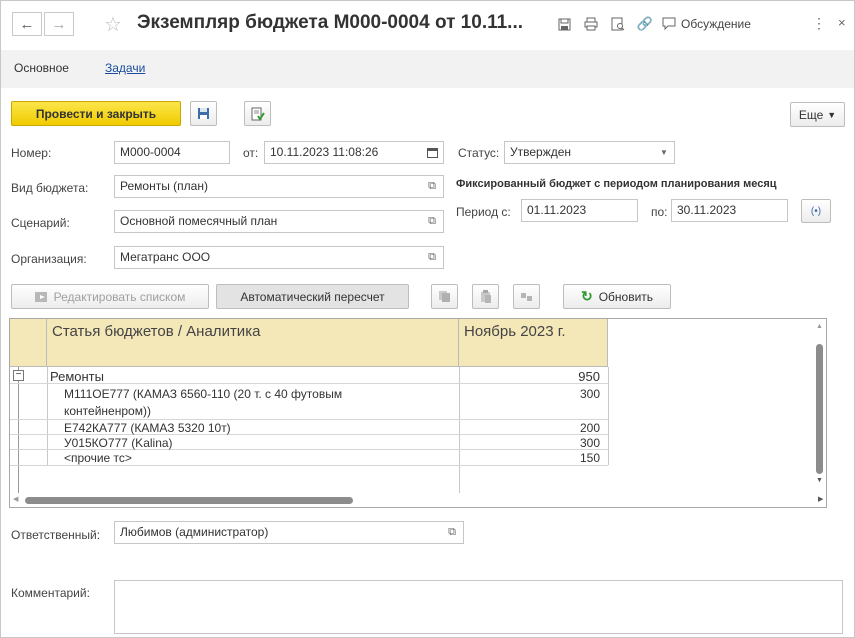  I want to click on fill-cells-icon, so click(526, 297).